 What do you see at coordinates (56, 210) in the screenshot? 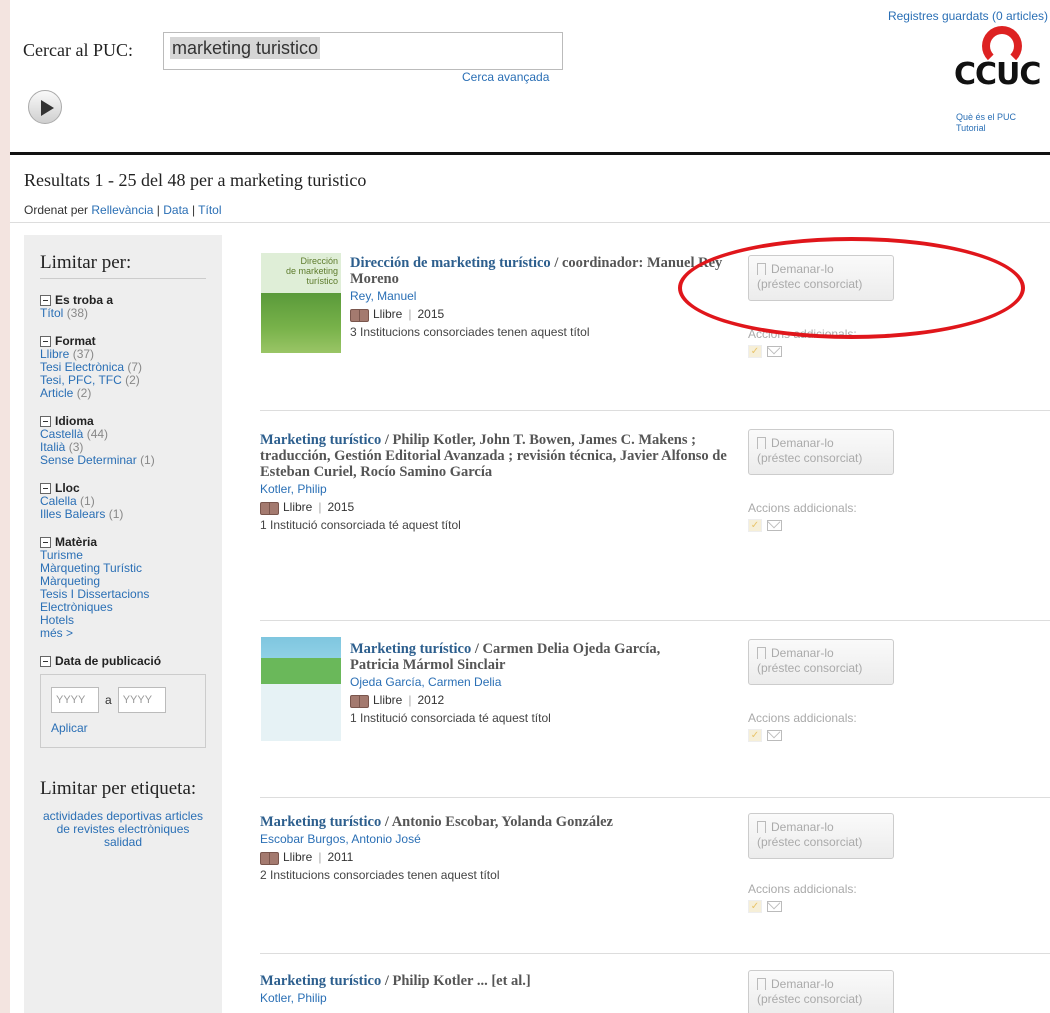
I see `sort-label: Ordenat per` at bounding box center [56, 210].